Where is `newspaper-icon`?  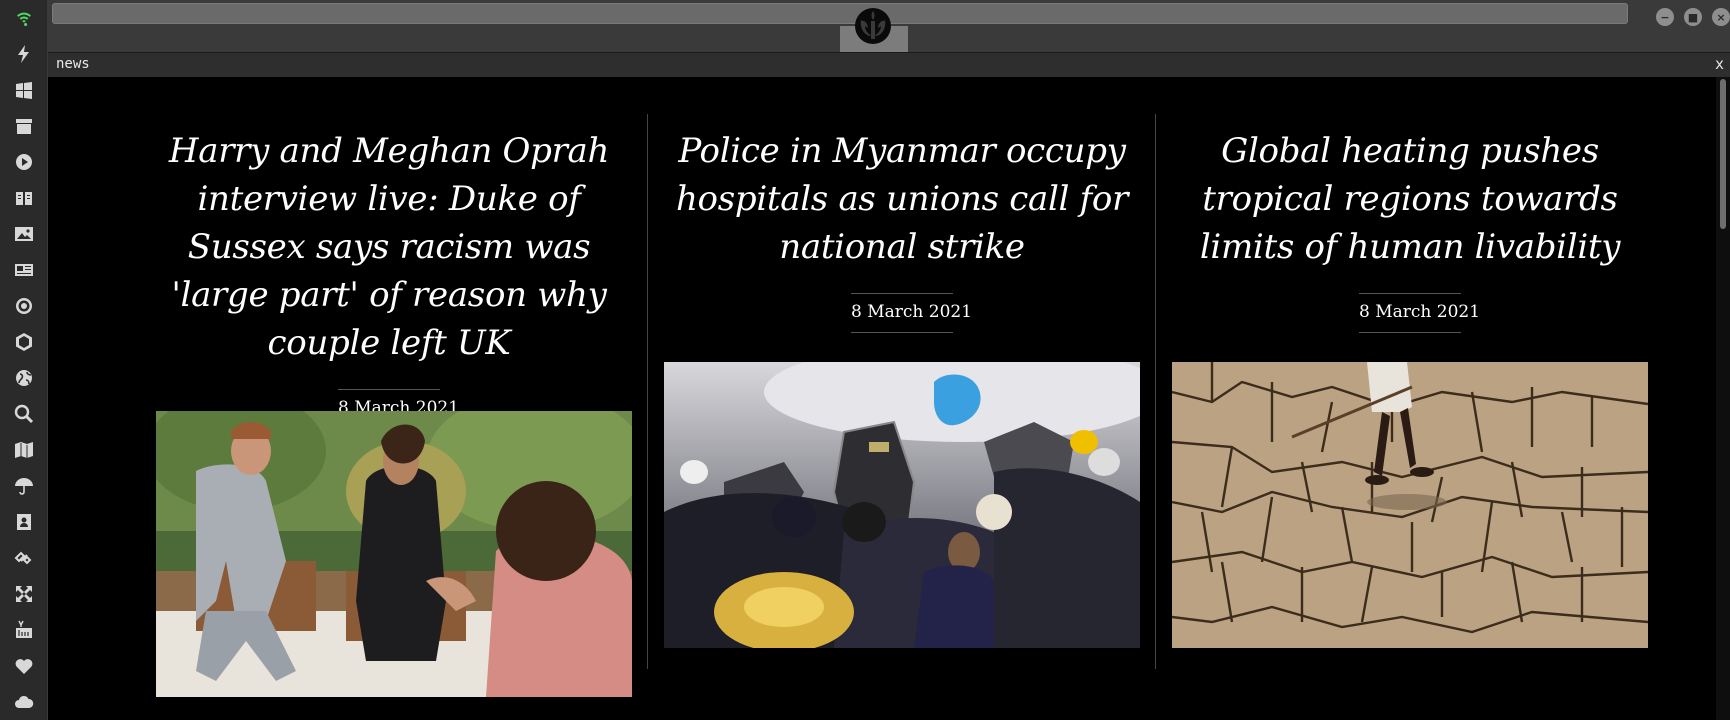 newspaper-icon is located at coordinates (24, 270).